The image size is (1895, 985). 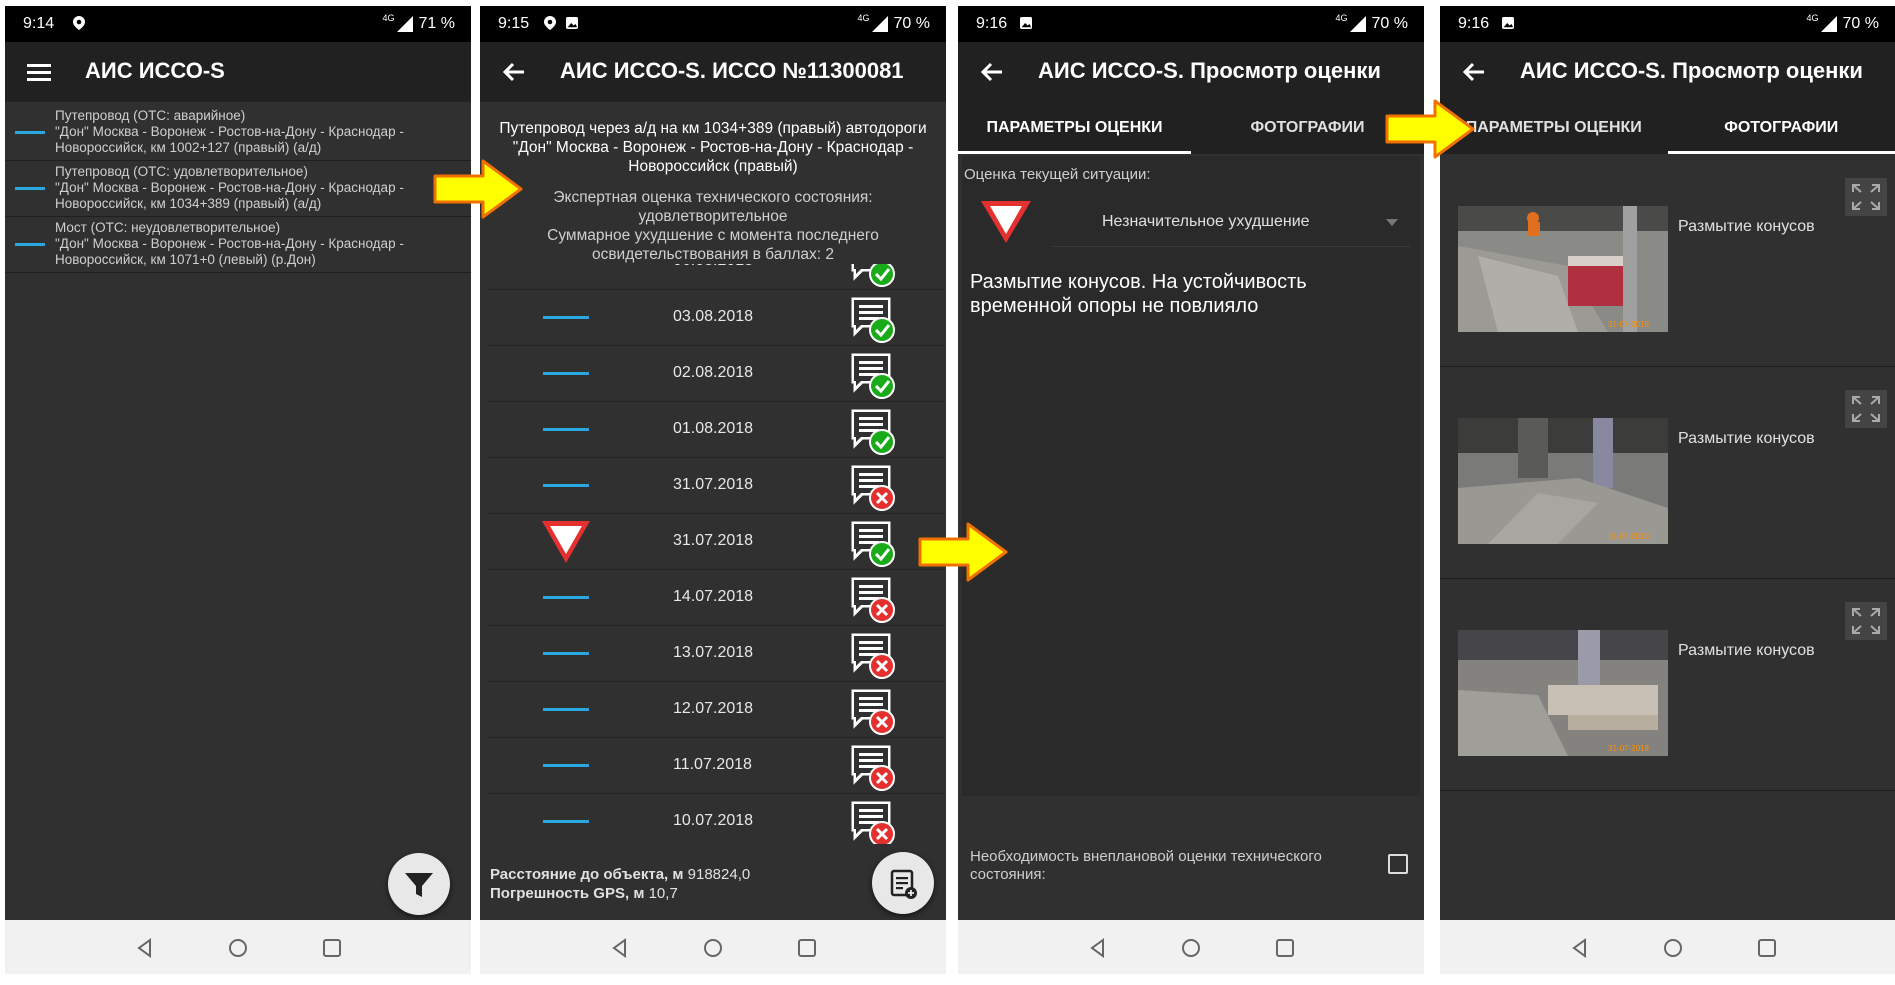 What do you see at coordinates (1474, 23) in the screenshot?
I see `status-time: 9:16` at bounding box center [1474, 23].